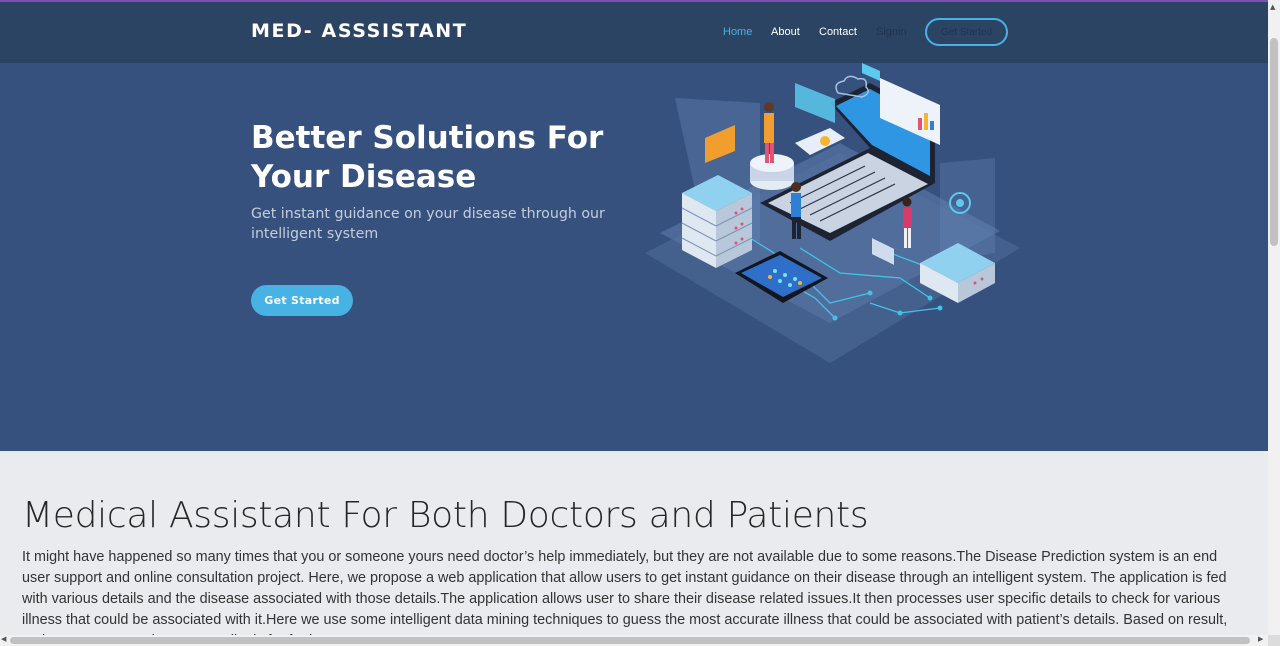  I want to click on scroll-left-arrow-icon: ◀, so click(3, 639).